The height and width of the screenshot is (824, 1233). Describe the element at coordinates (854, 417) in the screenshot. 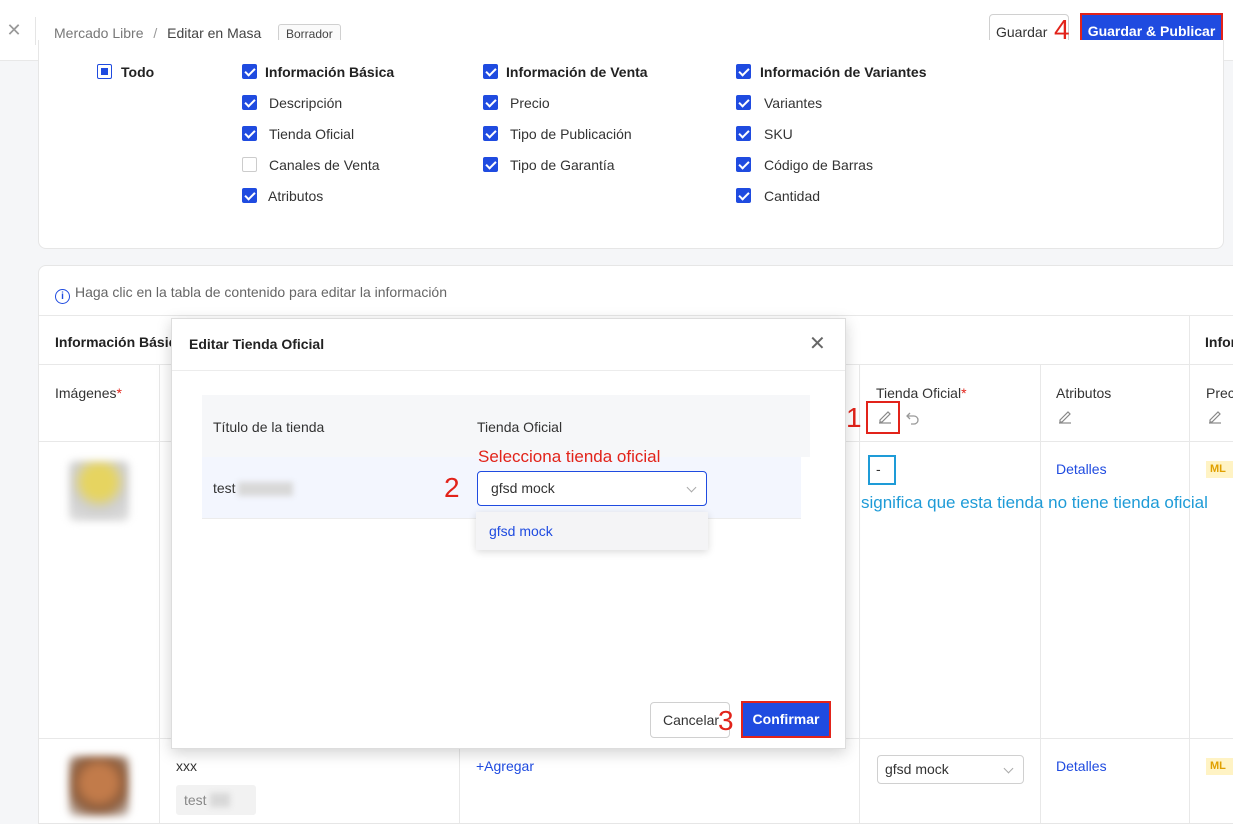

I see `annotation-step-1: 1` at that location.